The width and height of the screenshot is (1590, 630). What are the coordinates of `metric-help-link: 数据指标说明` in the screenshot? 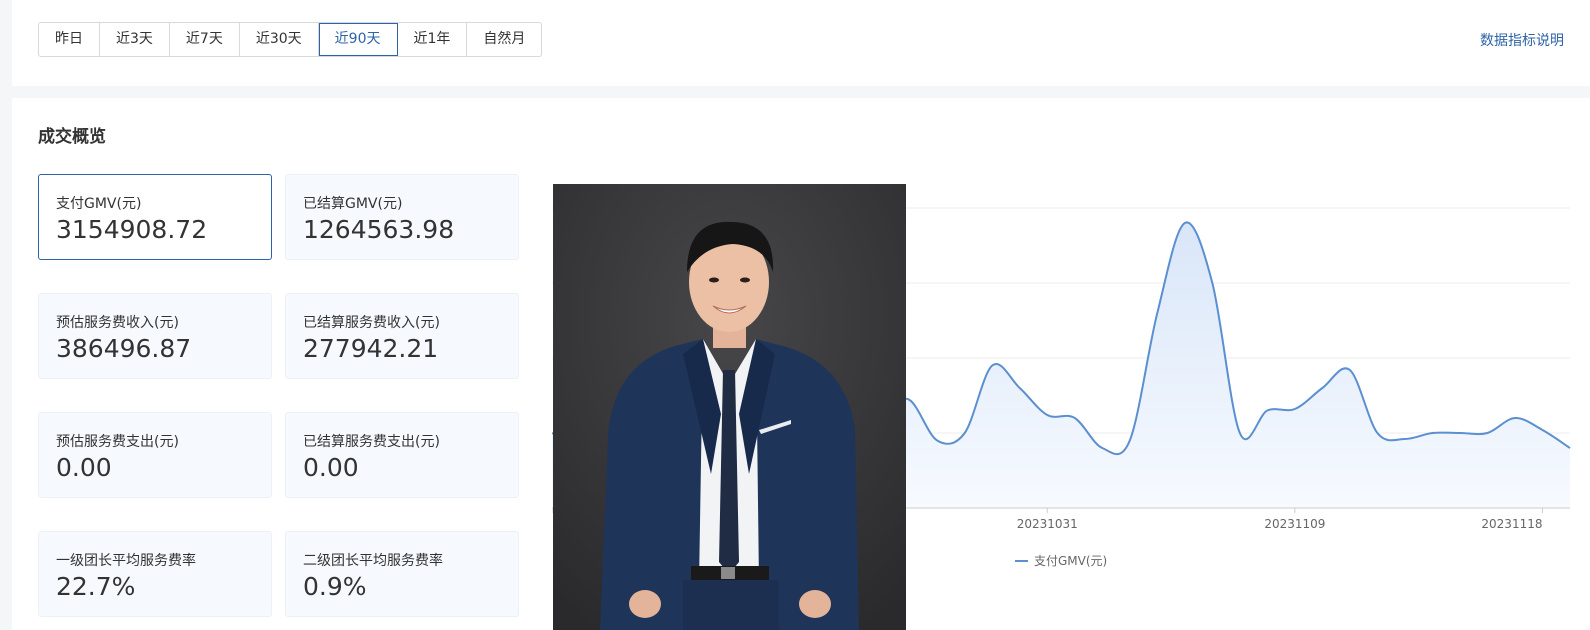 It's located at (1522, 40).